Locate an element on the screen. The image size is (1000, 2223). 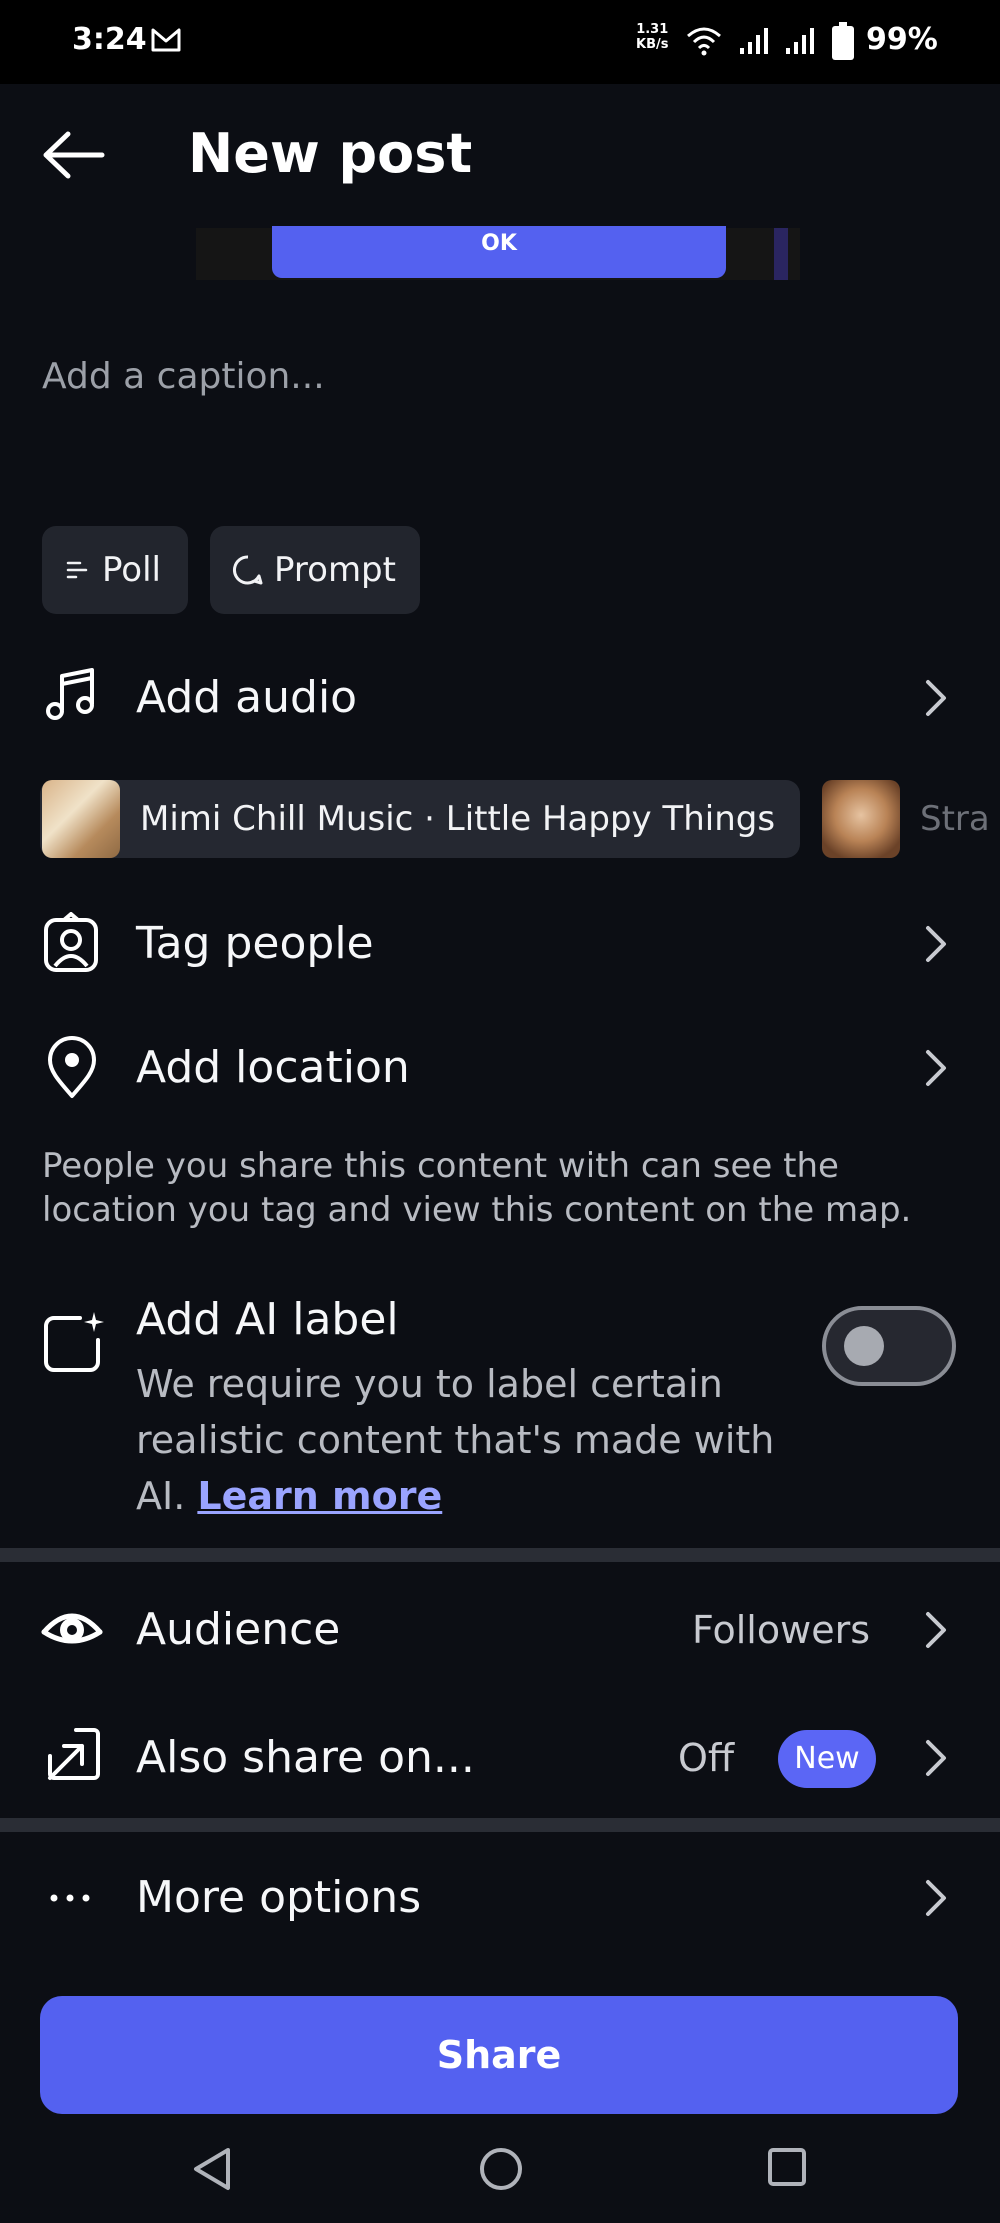
person-square-icon is located at coordinates (71, 942).